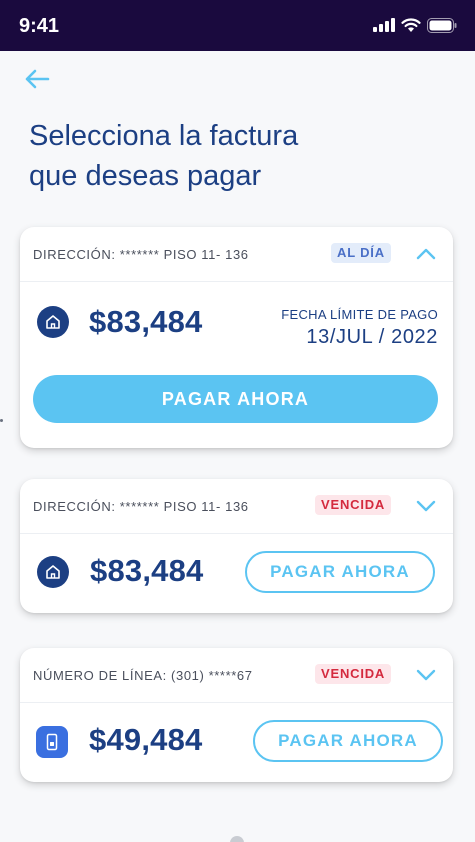  I want to click on status-badge: AL DÍA, so click(361, 253).